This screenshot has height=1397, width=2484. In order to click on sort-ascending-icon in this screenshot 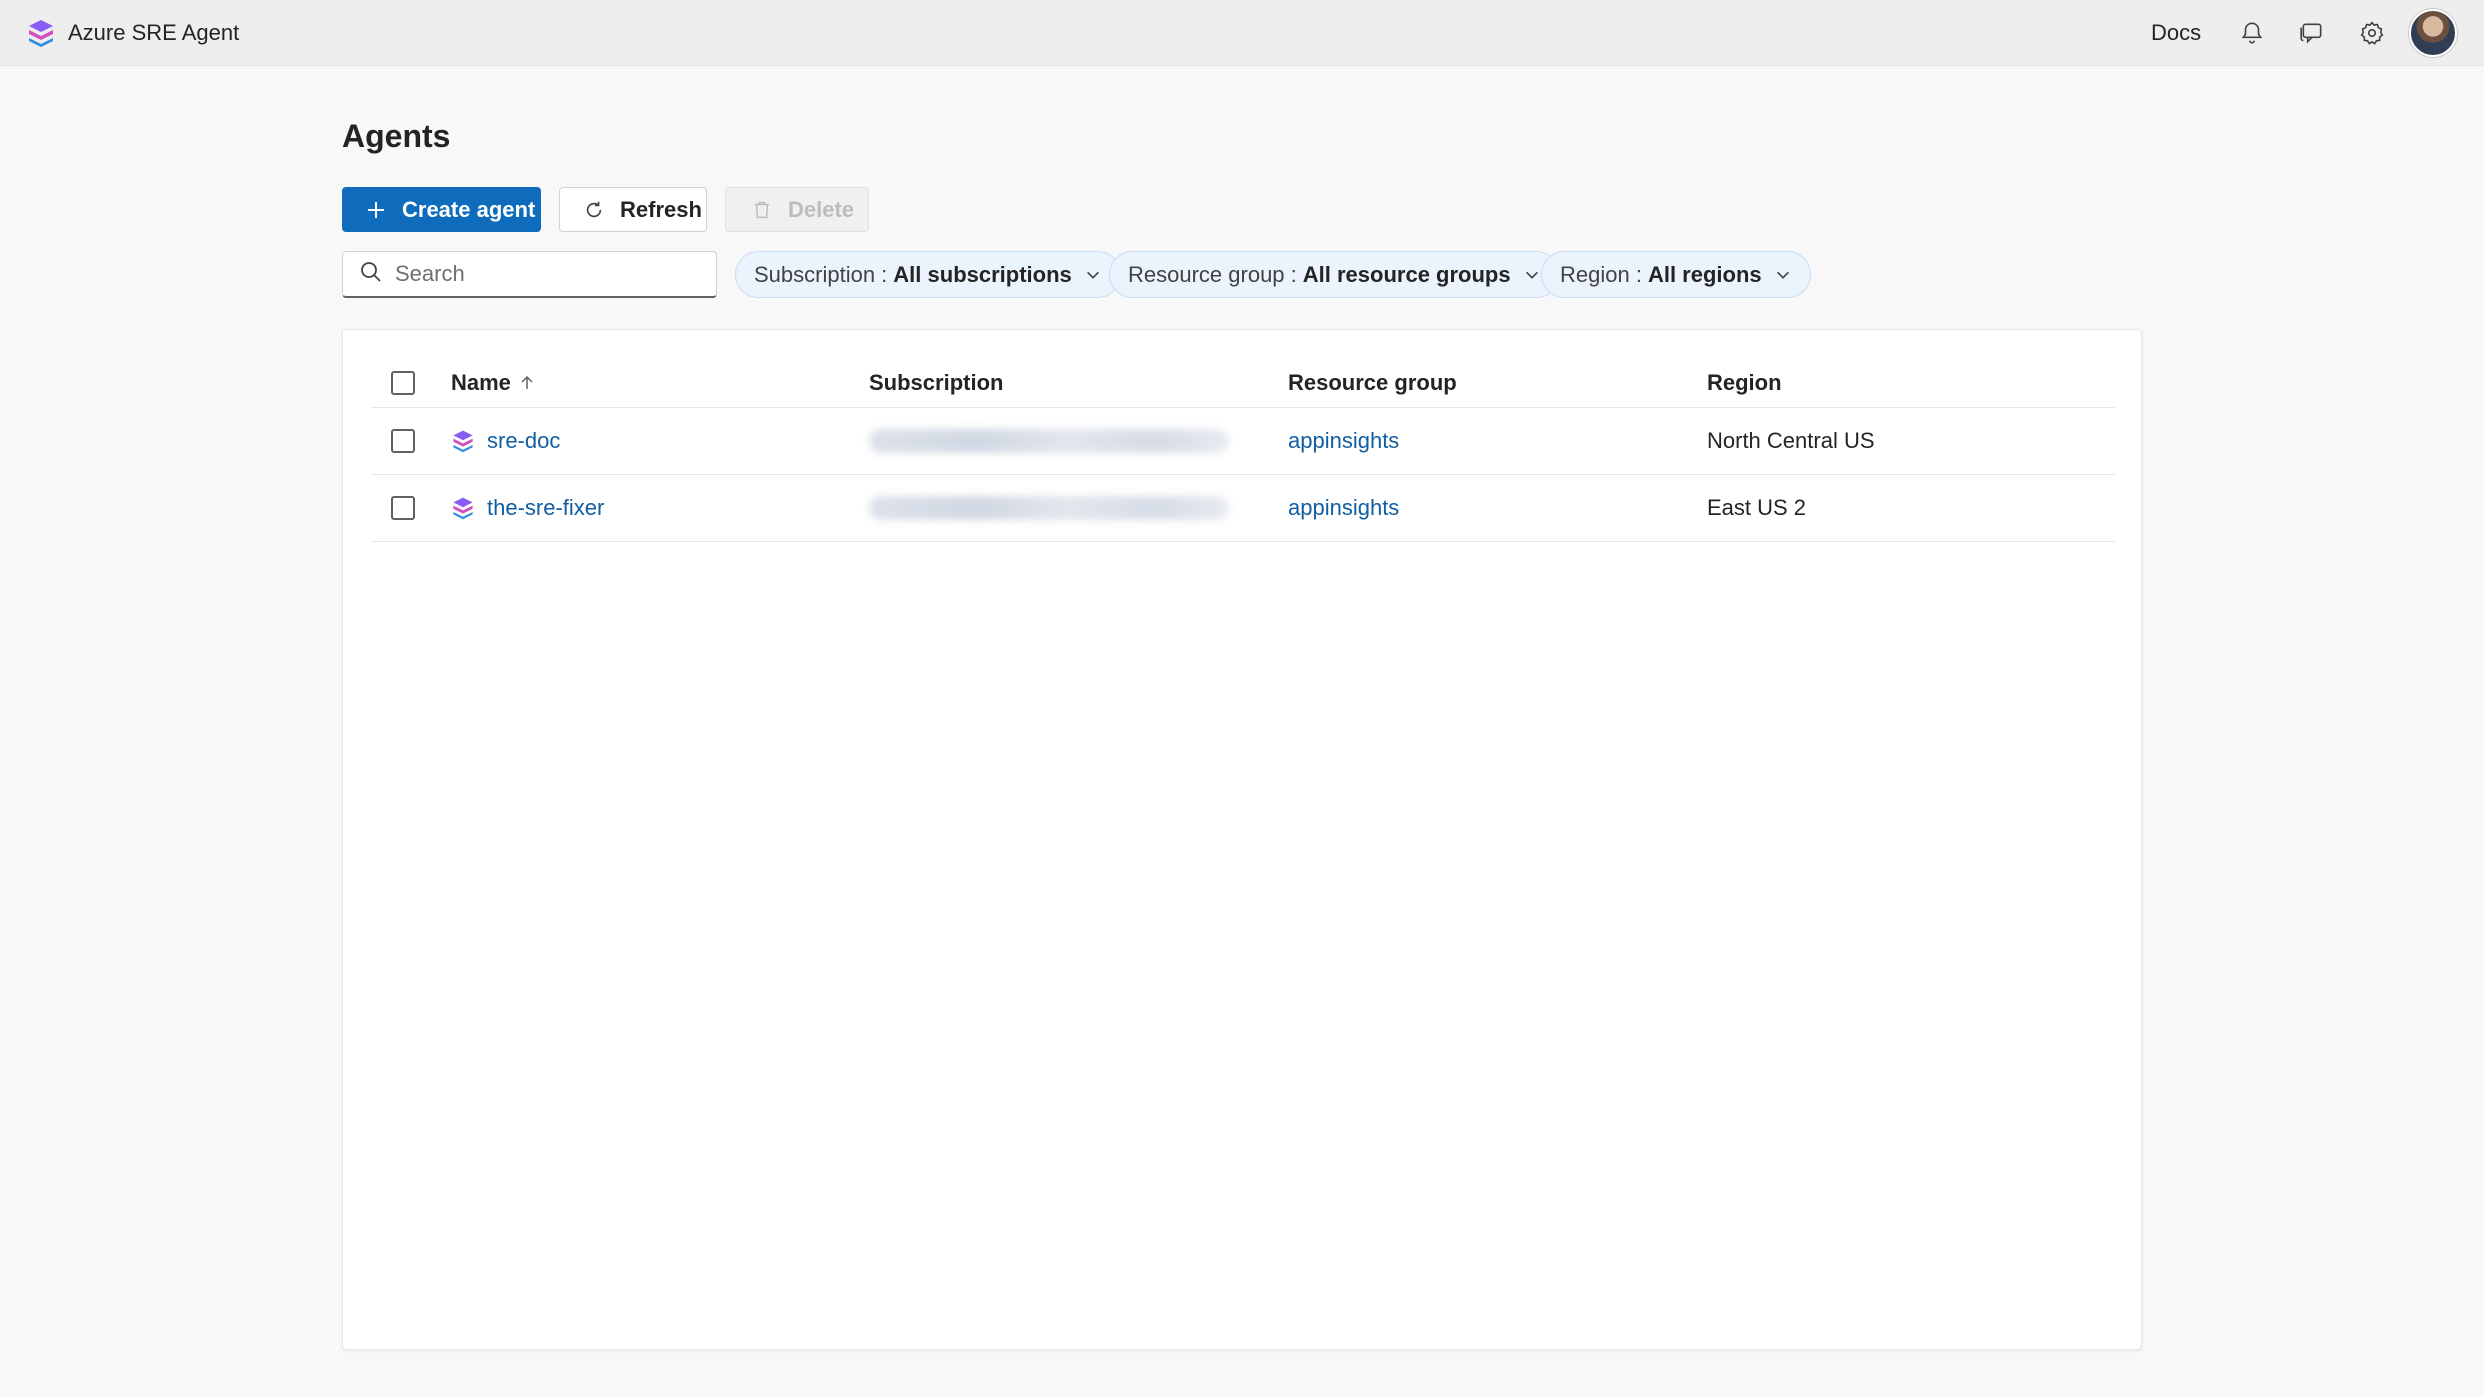, I will do `click(527, 383)`.